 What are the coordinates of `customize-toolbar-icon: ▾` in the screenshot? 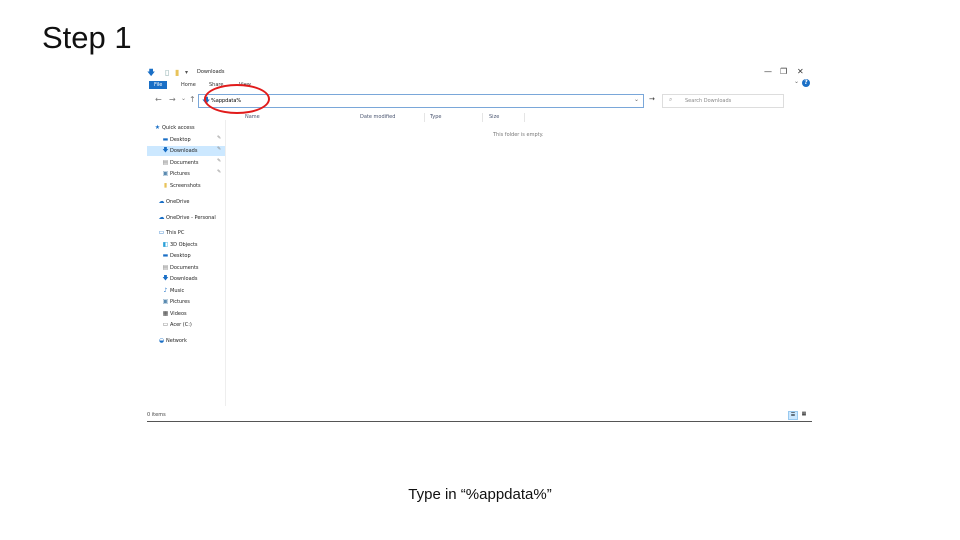 It's located at (186, 72).